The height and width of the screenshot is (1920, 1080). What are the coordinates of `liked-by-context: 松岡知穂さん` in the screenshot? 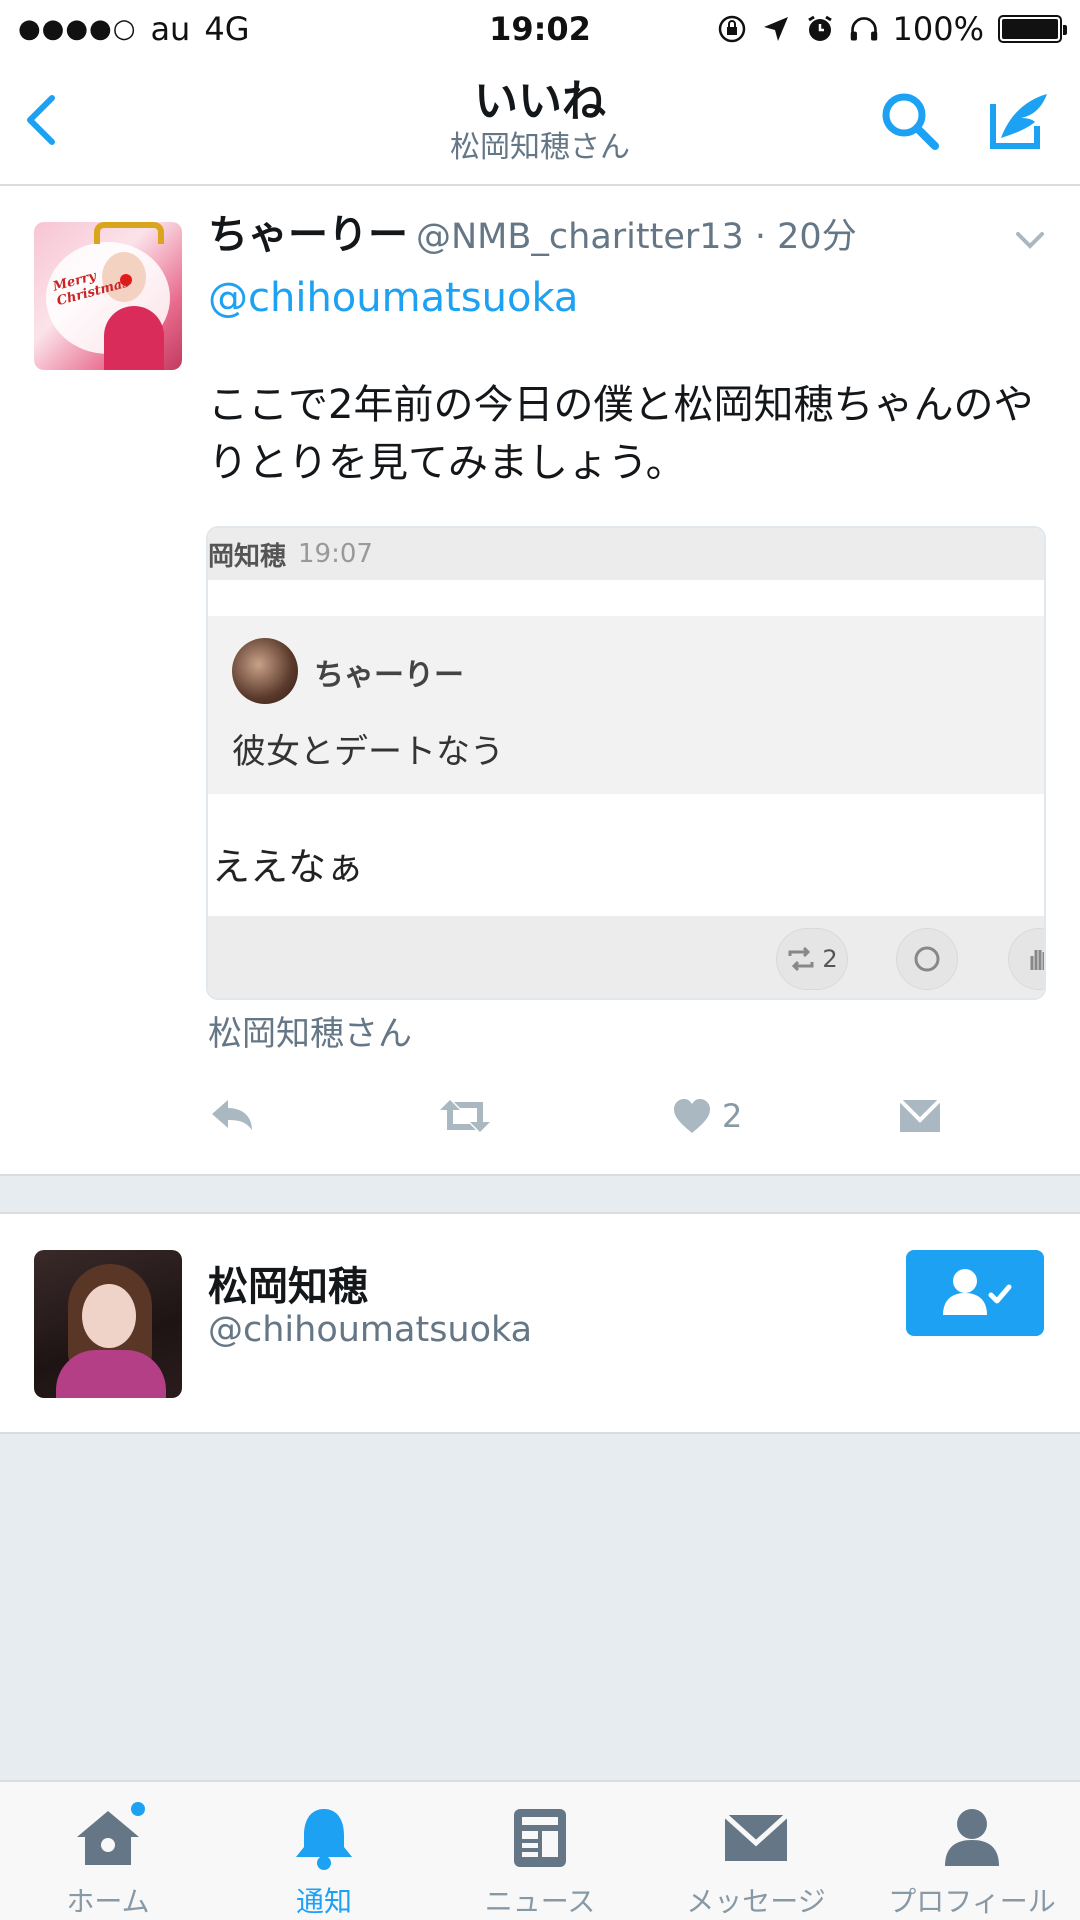 It's located at (310, 1030).